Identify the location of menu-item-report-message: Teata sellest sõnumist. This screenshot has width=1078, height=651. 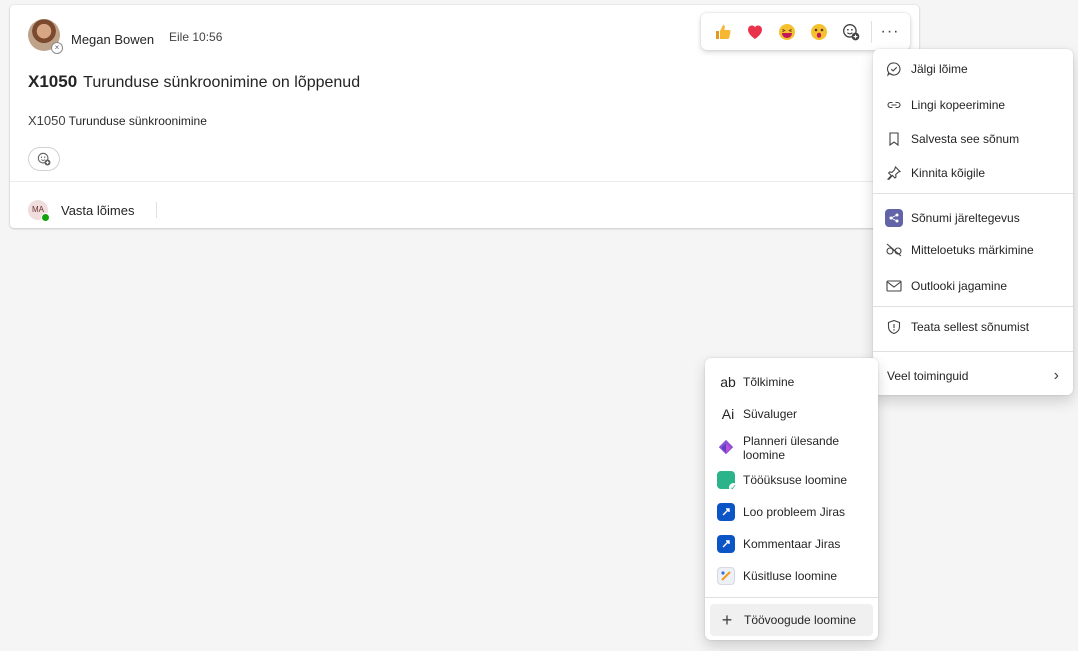
(973, 327).